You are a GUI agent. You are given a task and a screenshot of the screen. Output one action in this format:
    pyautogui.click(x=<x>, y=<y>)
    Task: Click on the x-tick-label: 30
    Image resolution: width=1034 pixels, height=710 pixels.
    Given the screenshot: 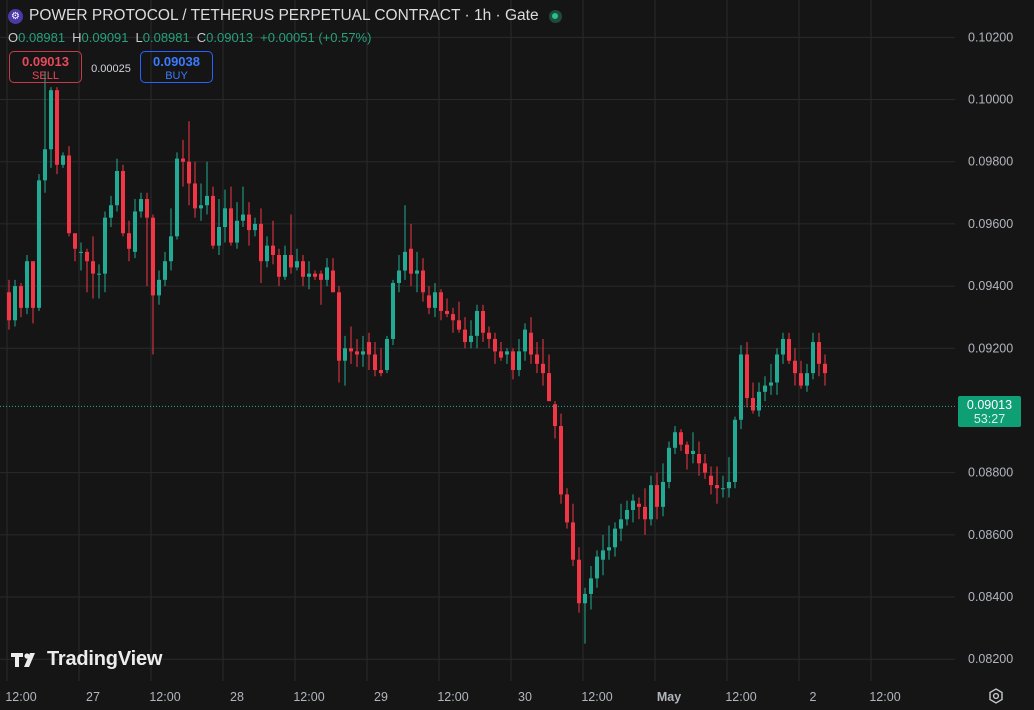 What is the action you would take?
    pyautogui.click(x=525, y=697)
    